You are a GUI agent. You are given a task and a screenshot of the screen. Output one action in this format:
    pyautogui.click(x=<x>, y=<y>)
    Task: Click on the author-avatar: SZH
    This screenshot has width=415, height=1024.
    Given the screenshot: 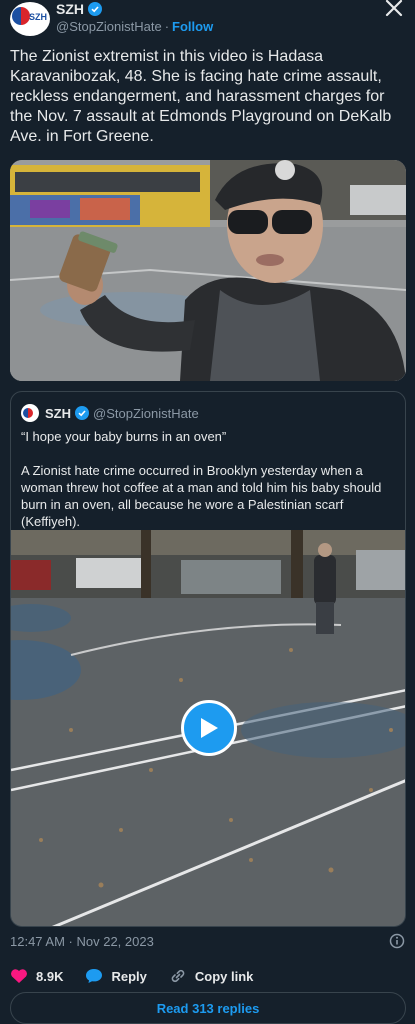 What is the action you would take?
    pyautogui.click(x=30, y=19)
    